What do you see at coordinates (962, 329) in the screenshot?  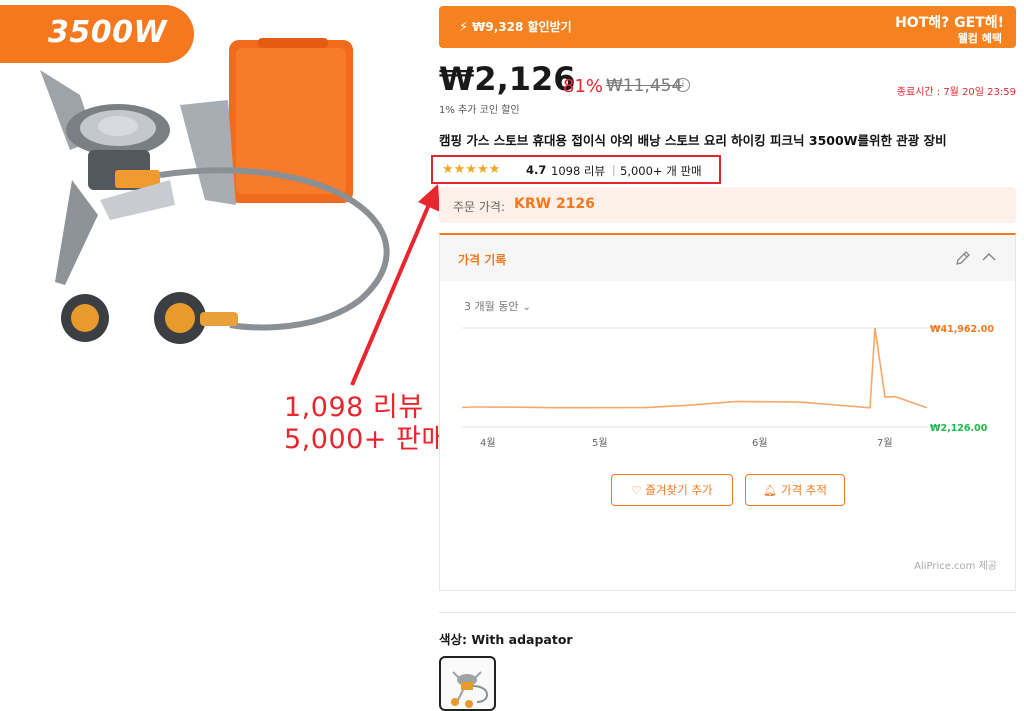 I see `max-price-label: ₩41,962.00` at bounding box center [962, 329].